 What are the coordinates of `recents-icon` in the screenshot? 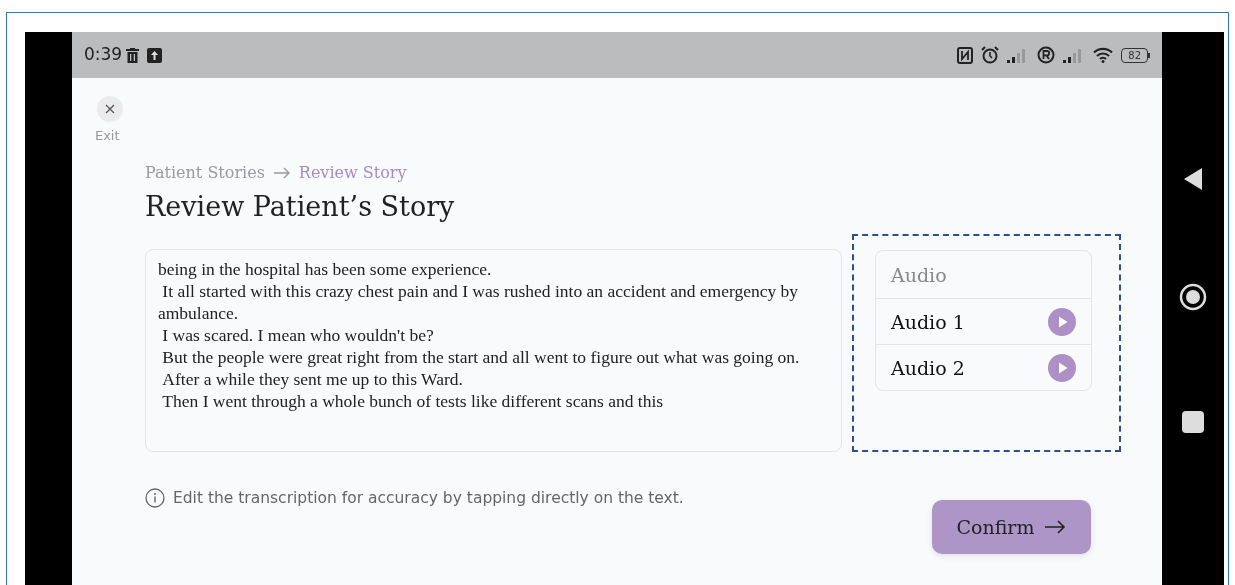 It's located at (1193, 422).